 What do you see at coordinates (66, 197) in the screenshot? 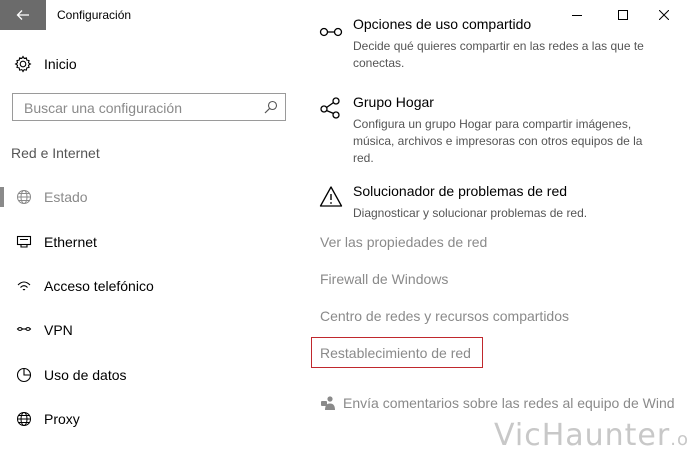
I see `sidebar-item-label: Estado` at bounding box center [66, 197].